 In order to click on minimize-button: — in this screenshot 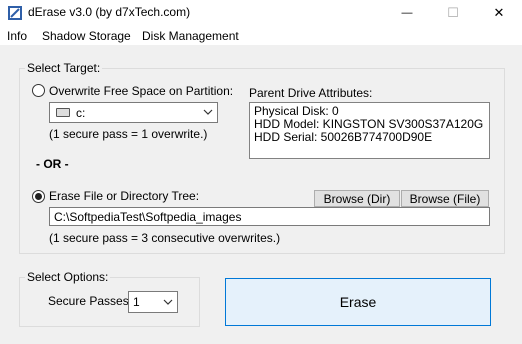, I will do `click(407, 13)`.